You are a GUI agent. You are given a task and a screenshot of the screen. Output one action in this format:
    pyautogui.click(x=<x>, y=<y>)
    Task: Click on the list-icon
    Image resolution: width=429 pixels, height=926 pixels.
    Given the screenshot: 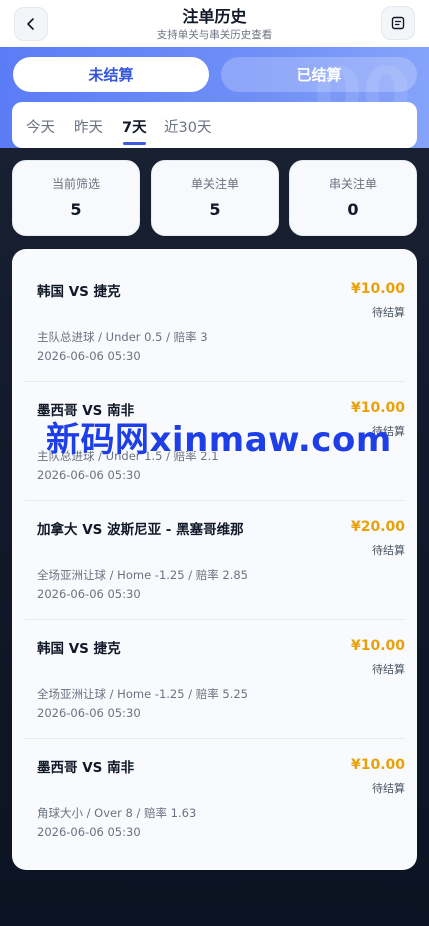 What is the action you would take?
    pyautogui.click(x=398, y=23)
    